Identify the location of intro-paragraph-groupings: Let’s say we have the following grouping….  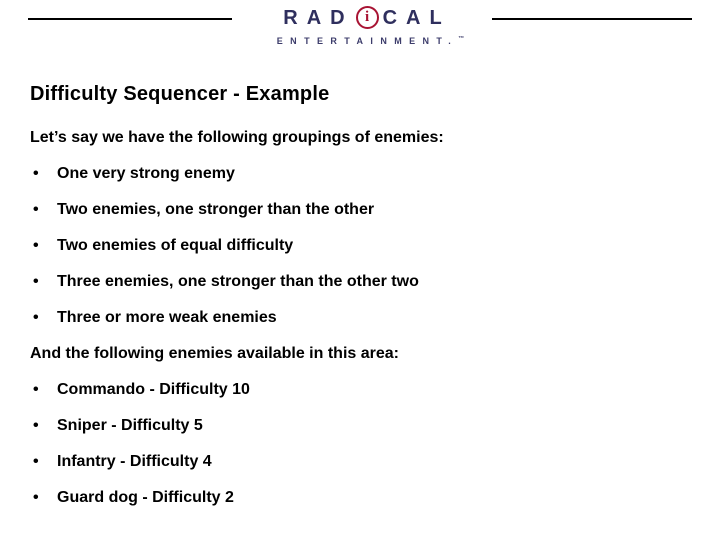
(237, 137).